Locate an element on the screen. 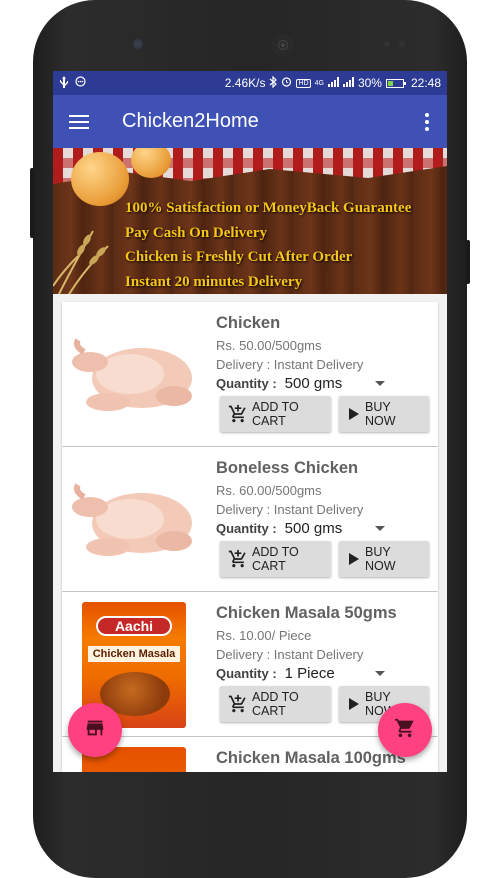  network-type: 4G is located at coordinates (319, 83).